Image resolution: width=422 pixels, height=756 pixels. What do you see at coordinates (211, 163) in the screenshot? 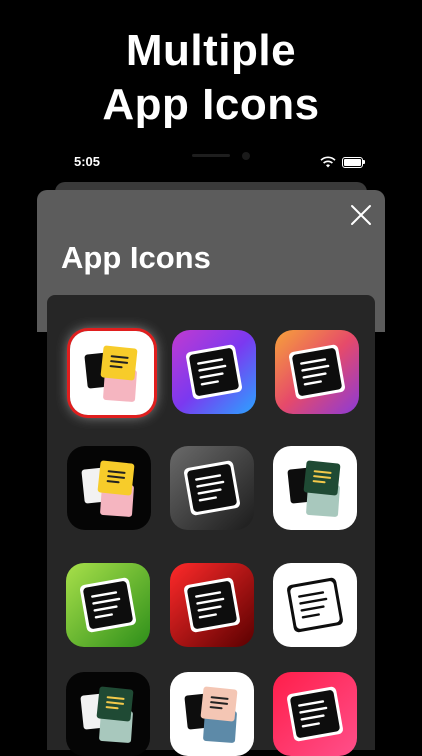
I see `status-bar: 5:05` at bounding box center [211, 163].